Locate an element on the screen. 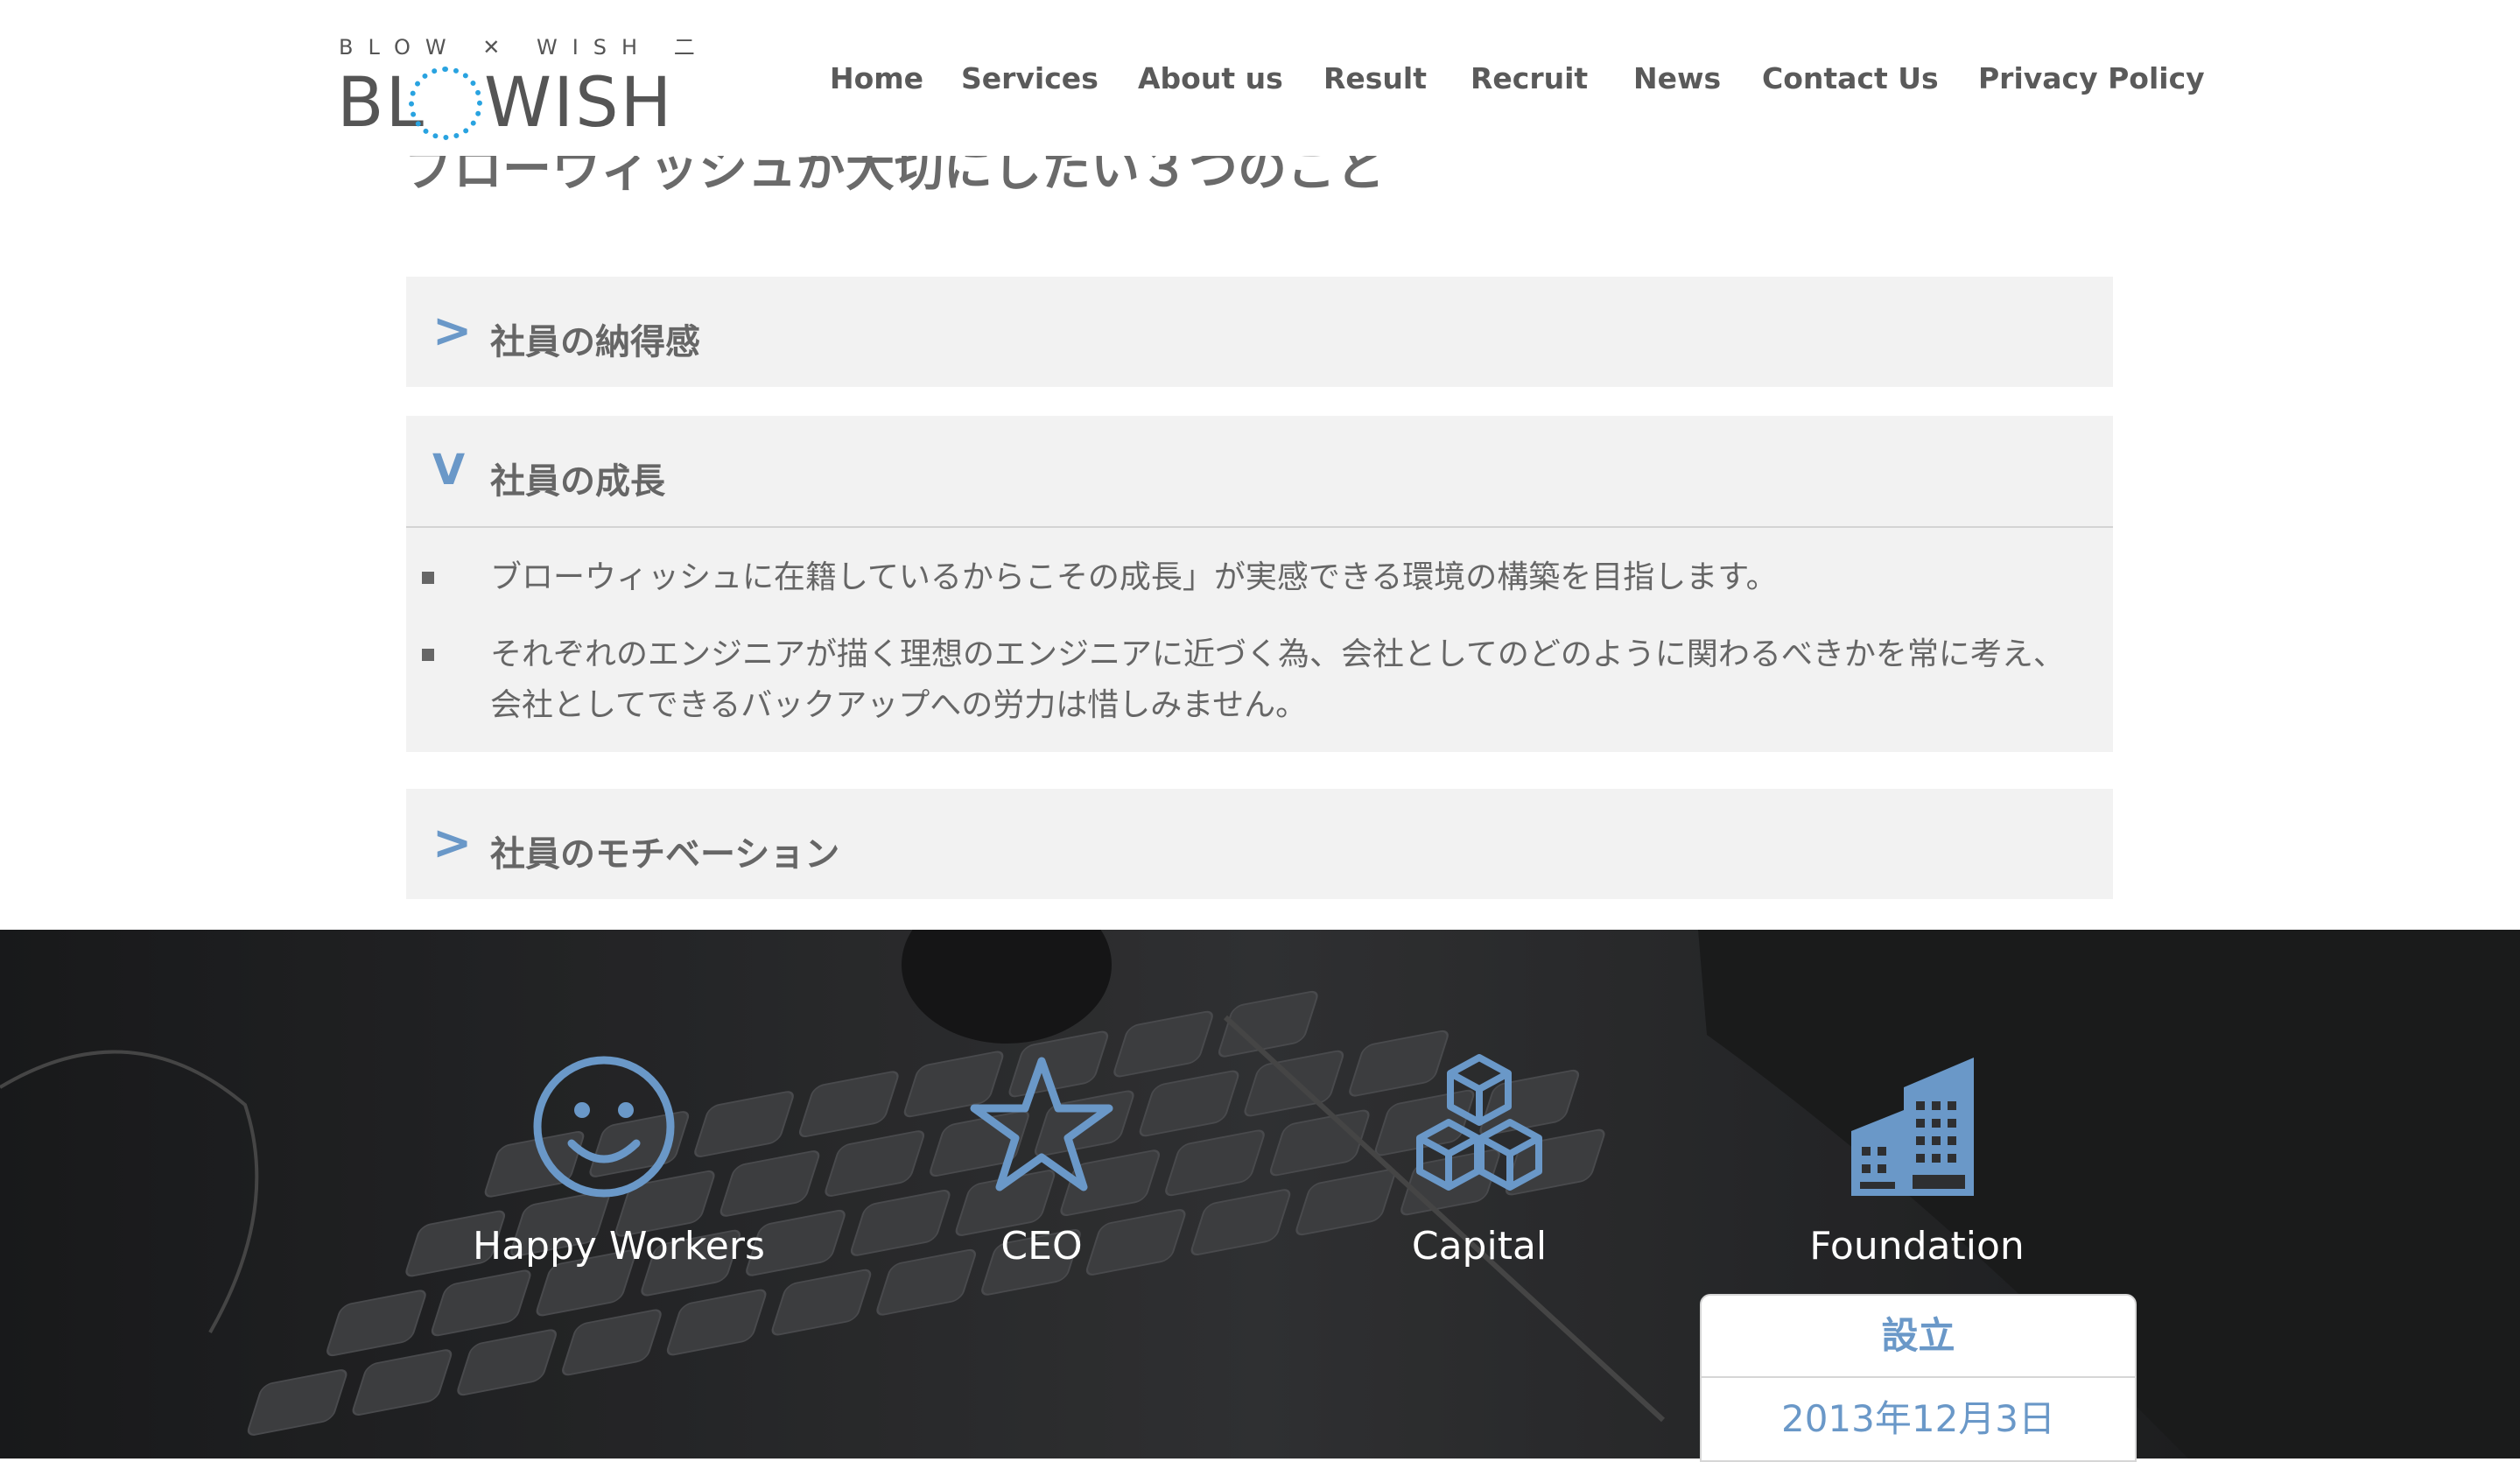 The width and height of the screenshot is (2520, 1462). accordion-header: > 社員の納得感 is located at coordinates (1259, 332).